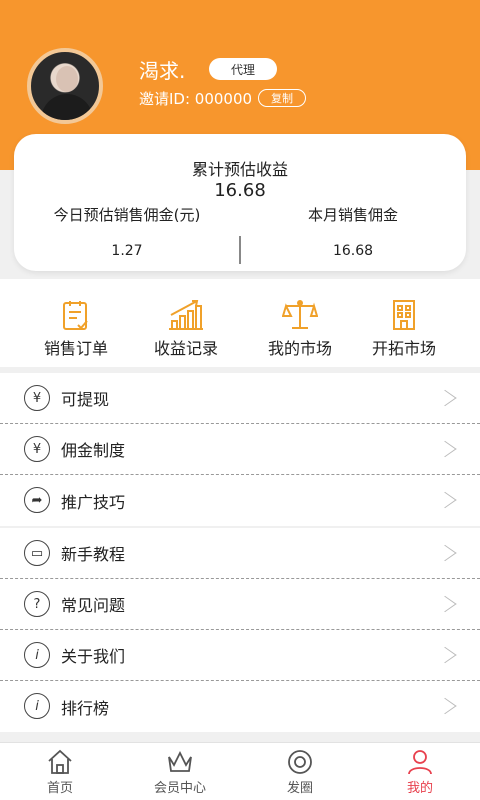 The width and height of the screenshot is (480, 800). Describe the element at coordinates (352, 215) in the screenshot. I see `month-commission-label: 本月销售佣金` at that location.